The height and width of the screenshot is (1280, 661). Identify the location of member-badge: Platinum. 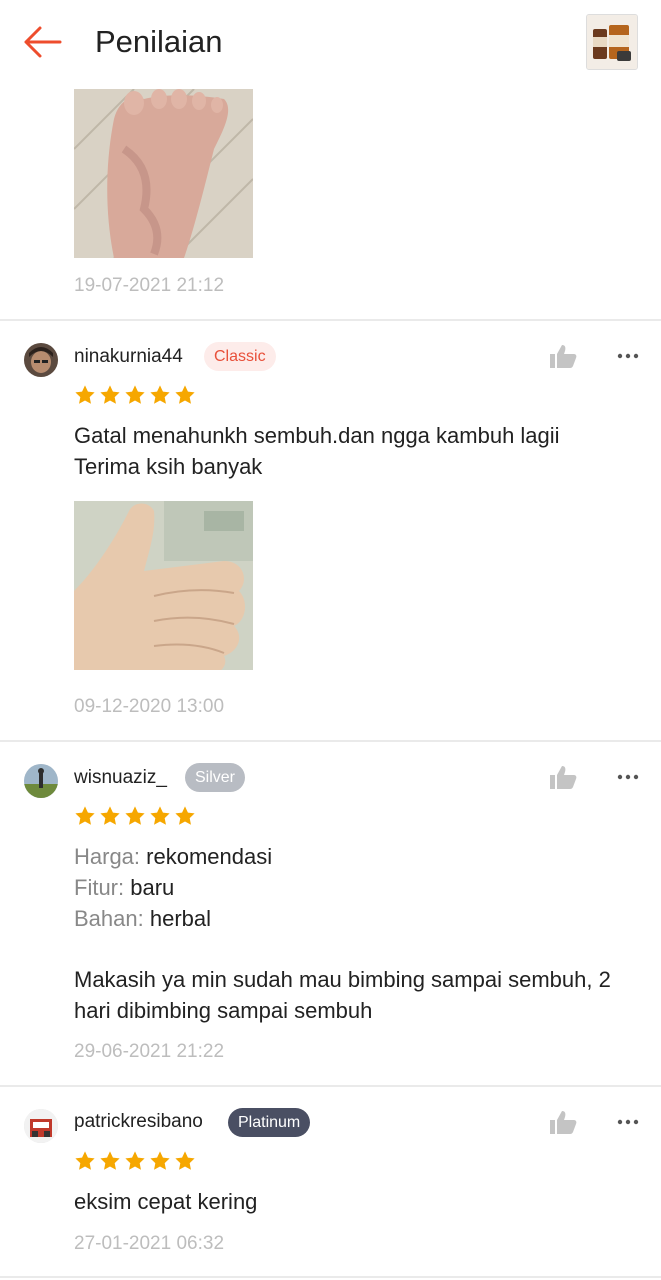
(269, 1122).